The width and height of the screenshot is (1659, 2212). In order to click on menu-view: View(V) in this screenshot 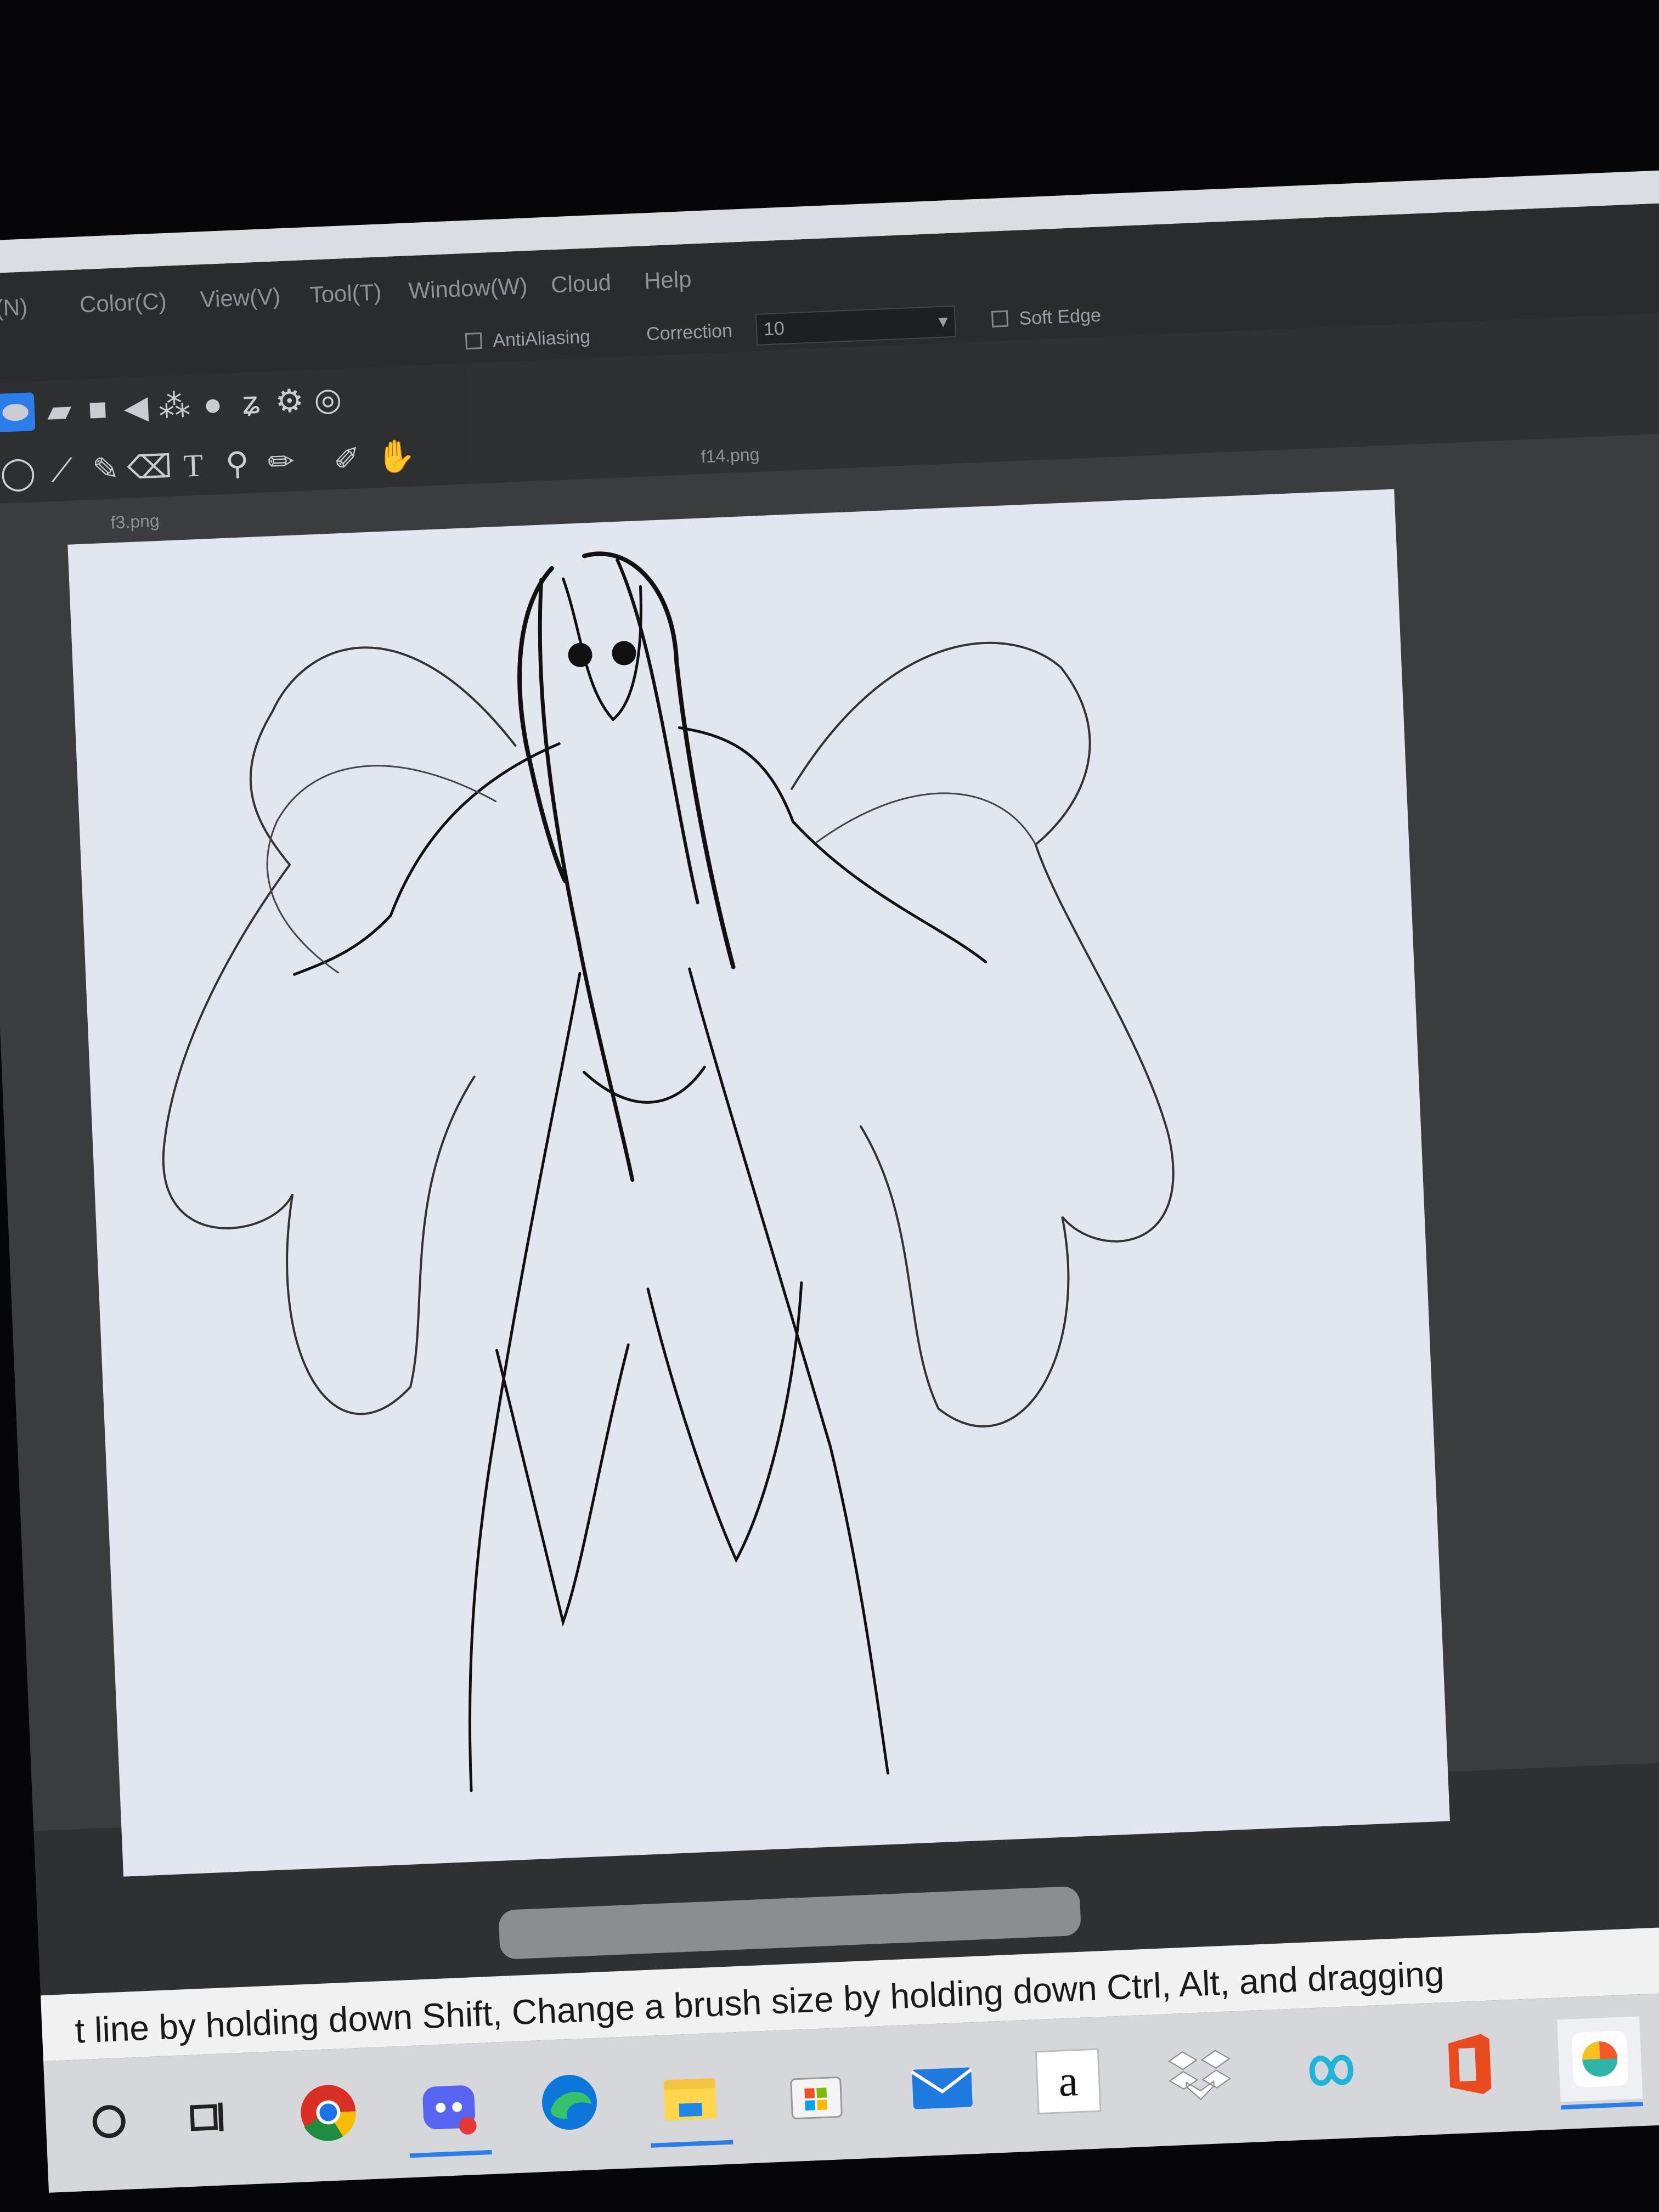, I will do `click(241, 298)`.